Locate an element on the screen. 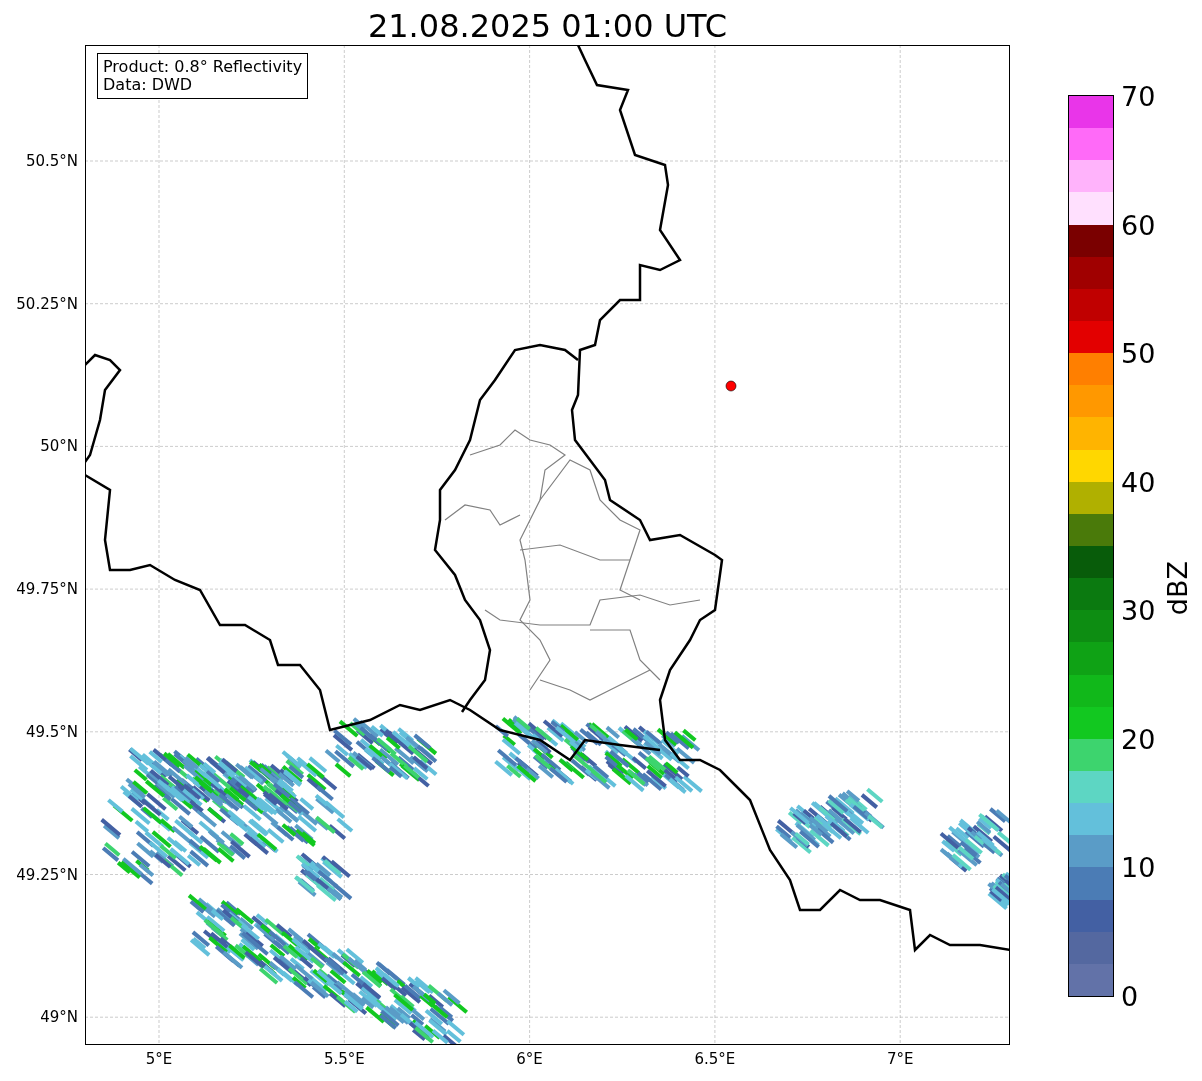 Image resolution: width=1202 pixels, height=1081 pixels. radar-site-marker is located at coordinates (731, 386).